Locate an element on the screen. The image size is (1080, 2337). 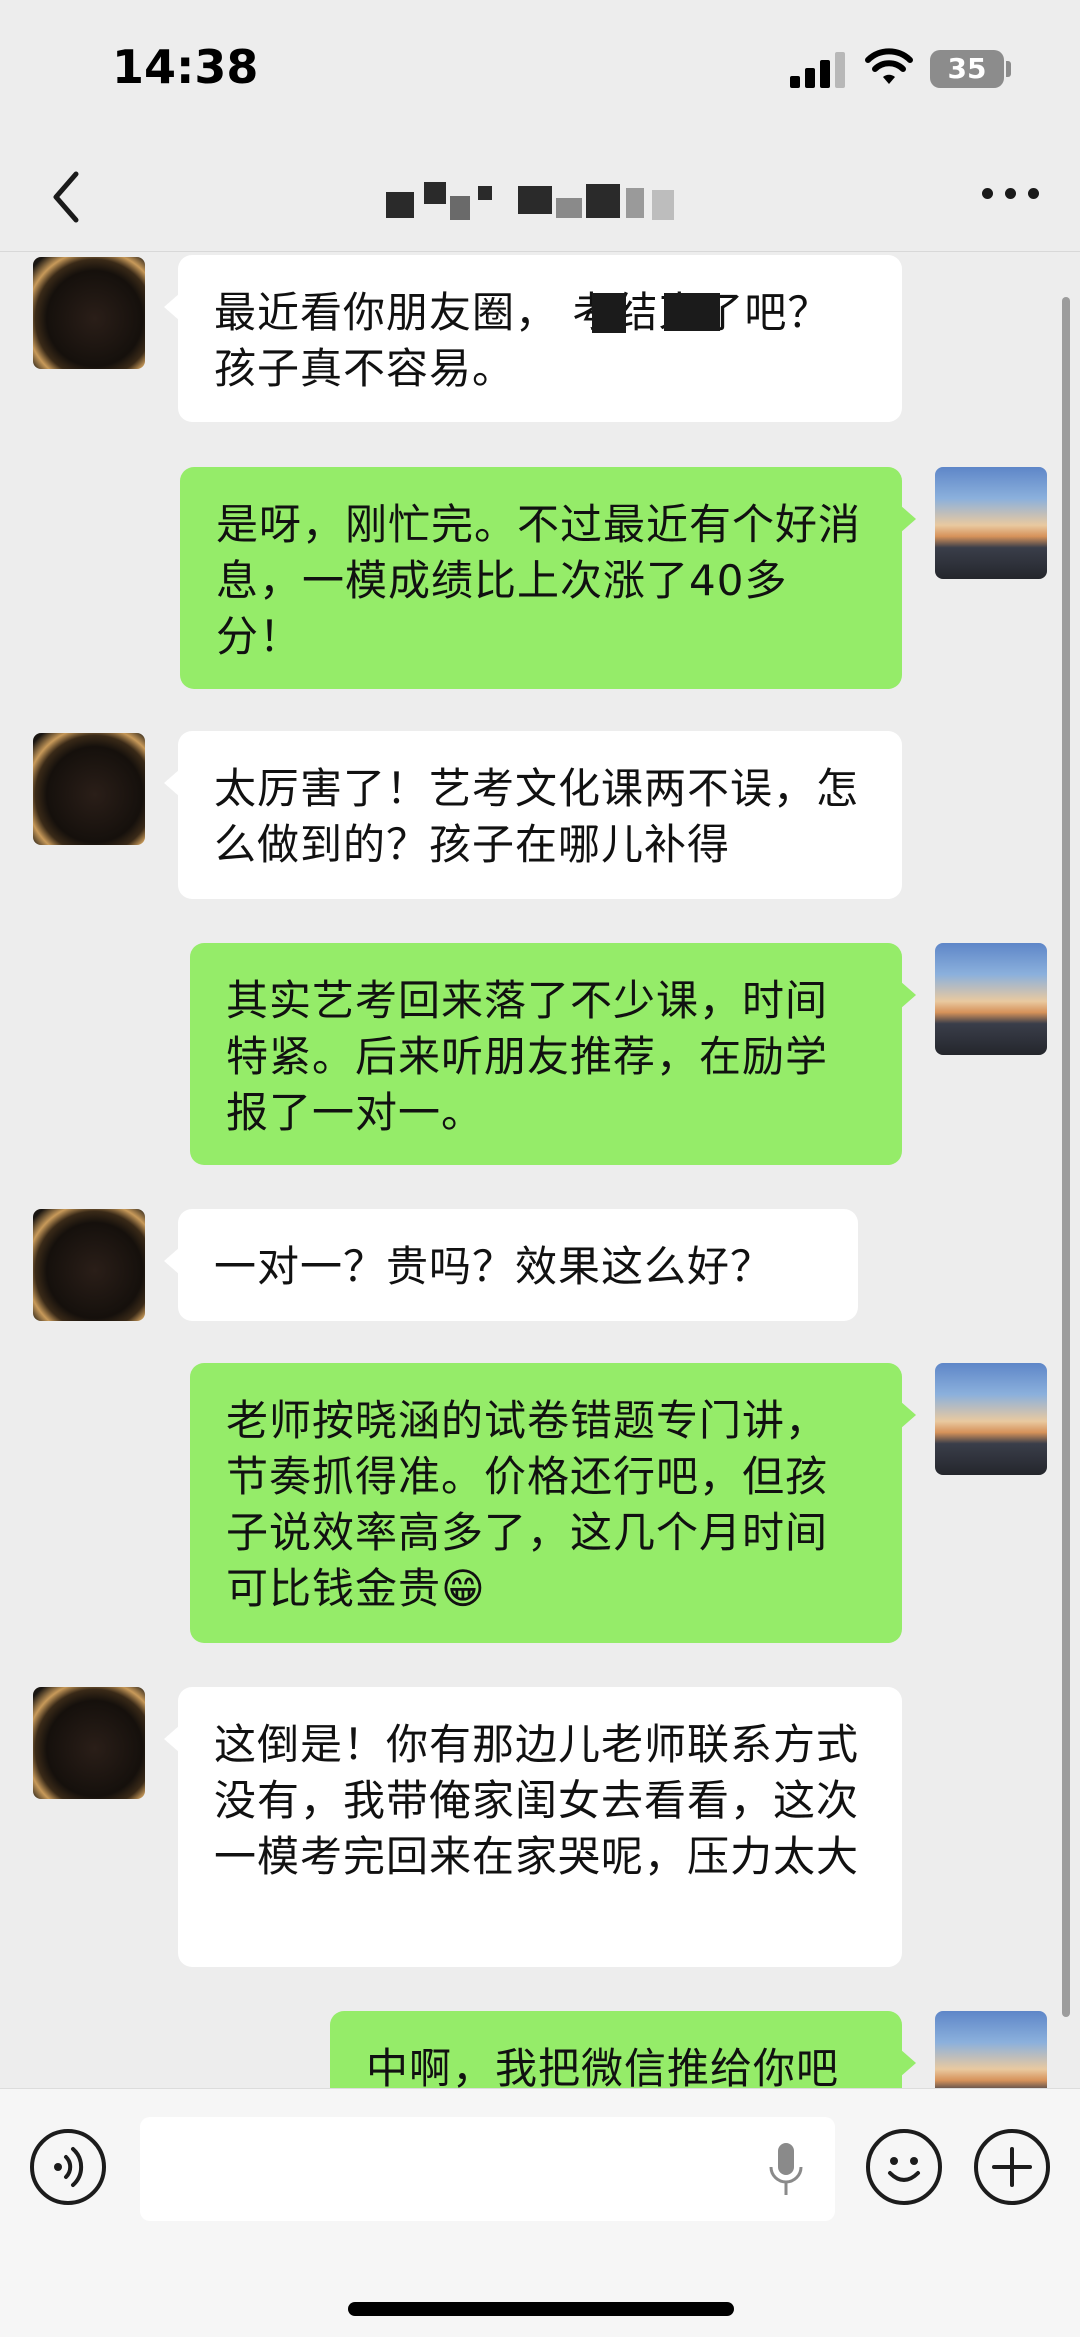
back-icon is located at coordinates (70, 197).